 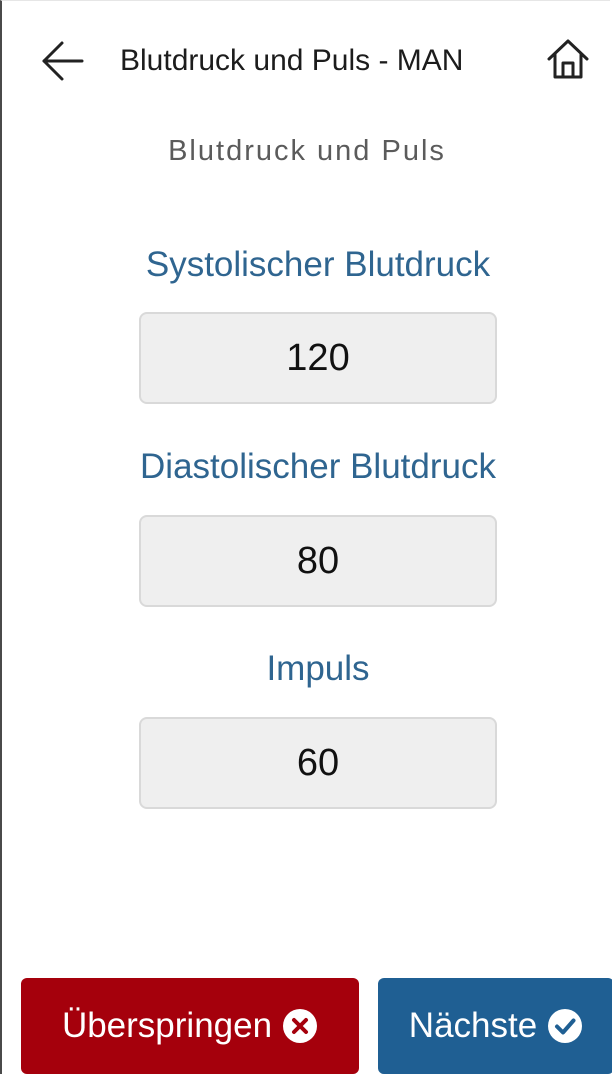 What do you see at coordinates (318, 561) in the screenshot?
I see `diastolic-input: 80` at bounding box center [318, 561].